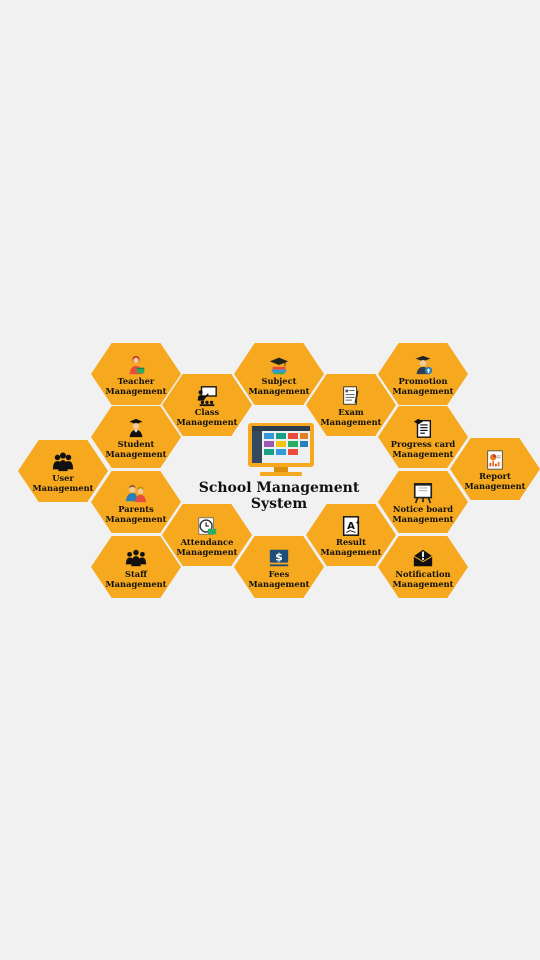  I want to click on graduate-upload-icon, so click(423, 365).